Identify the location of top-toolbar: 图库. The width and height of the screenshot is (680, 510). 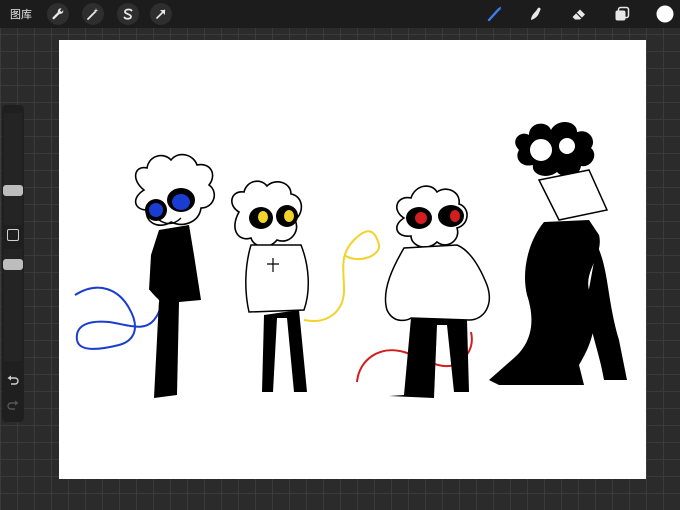
(340, 14).